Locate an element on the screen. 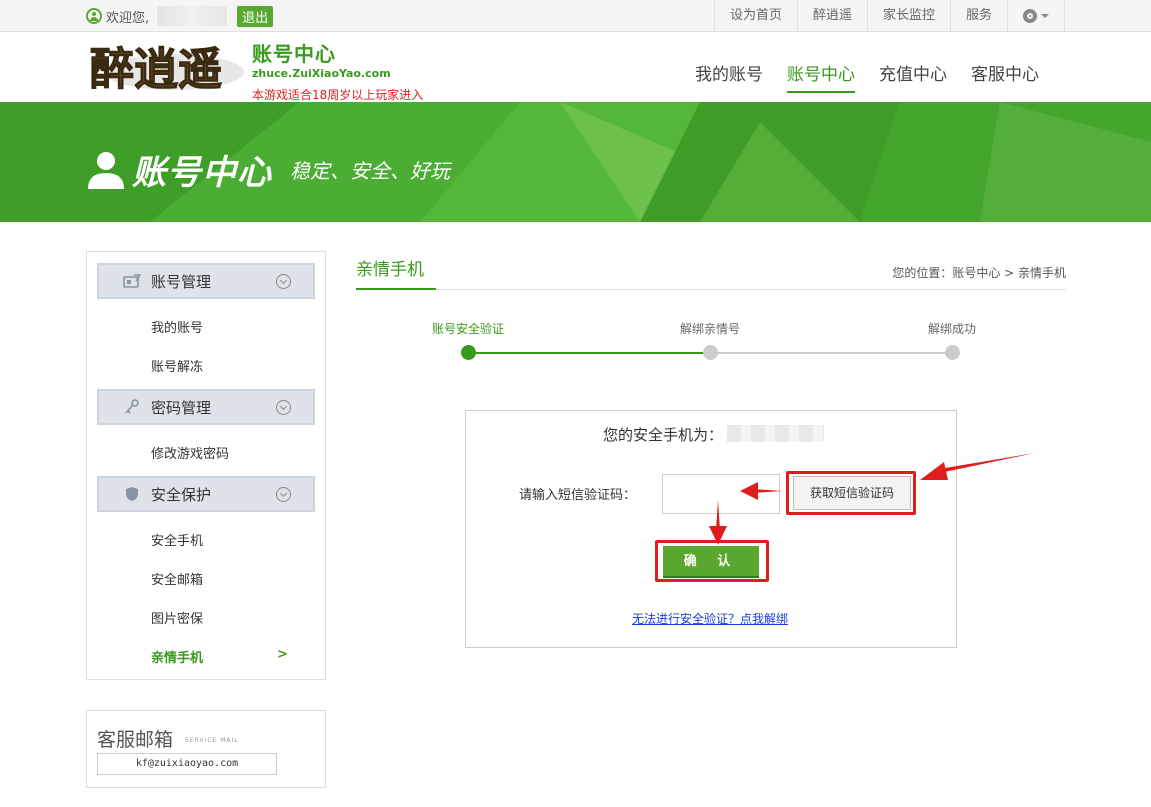 This screenshot has width=1151, height=807. username-redacted is located at coordinates (192, 16).